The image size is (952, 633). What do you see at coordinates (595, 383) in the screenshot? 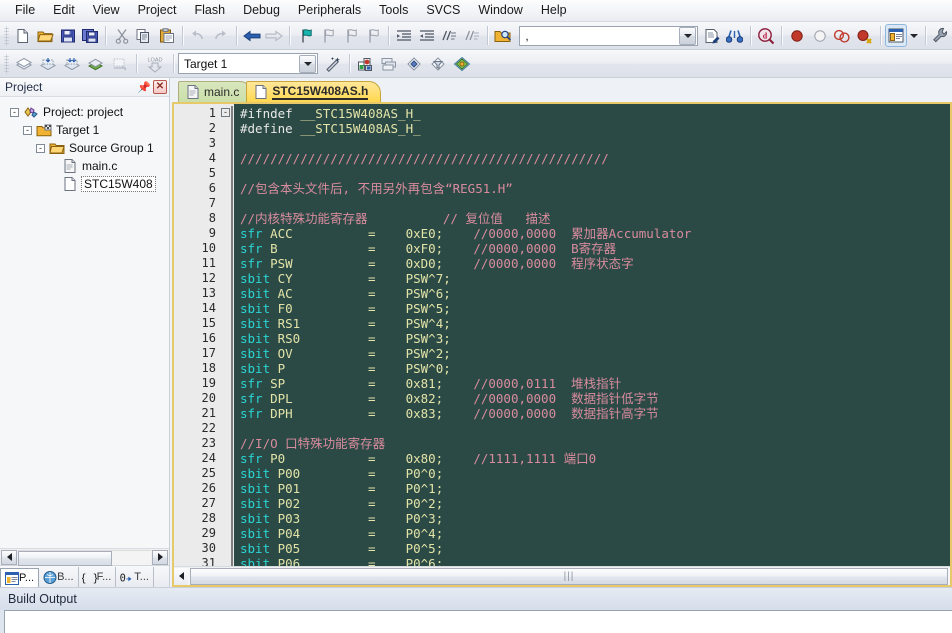
I see `code-line: sfr SP = 0x81; //0000,0111 堆栈指针` at bounding box center [595, 383].